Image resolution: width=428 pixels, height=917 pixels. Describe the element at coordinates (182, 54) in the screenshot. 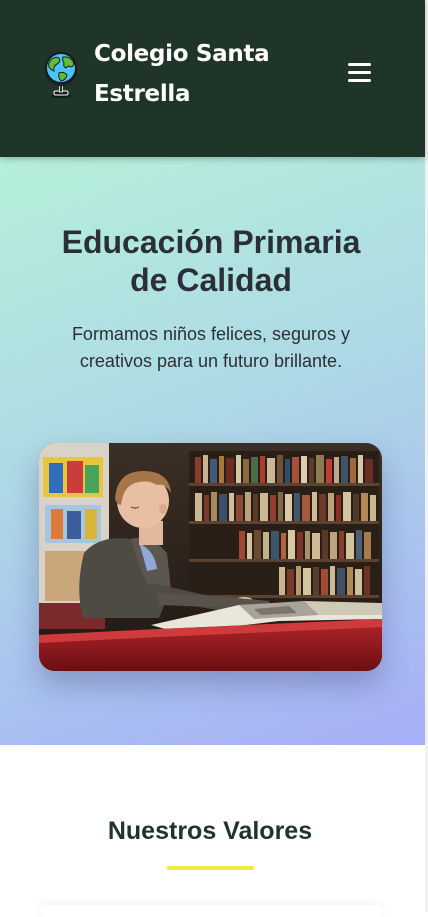

I see `brand-line-1: Colegio Santa` at that location.